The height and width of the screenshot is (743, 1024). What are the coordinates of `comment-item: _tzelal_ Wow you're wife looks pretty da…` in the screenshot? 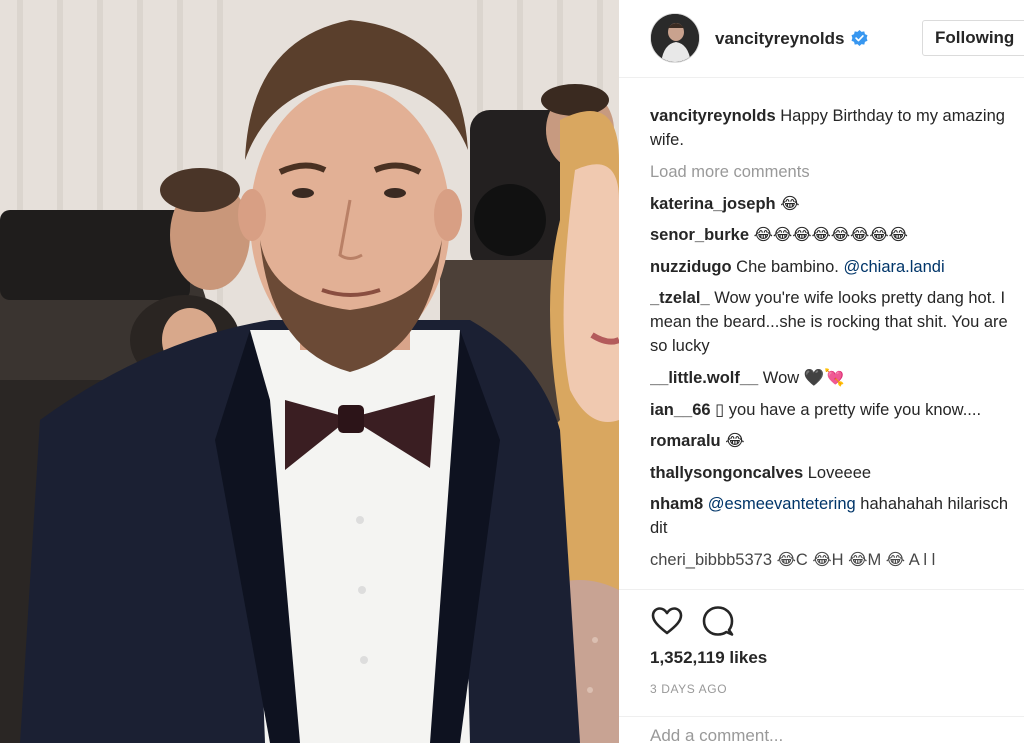 It's located at (830, 322).